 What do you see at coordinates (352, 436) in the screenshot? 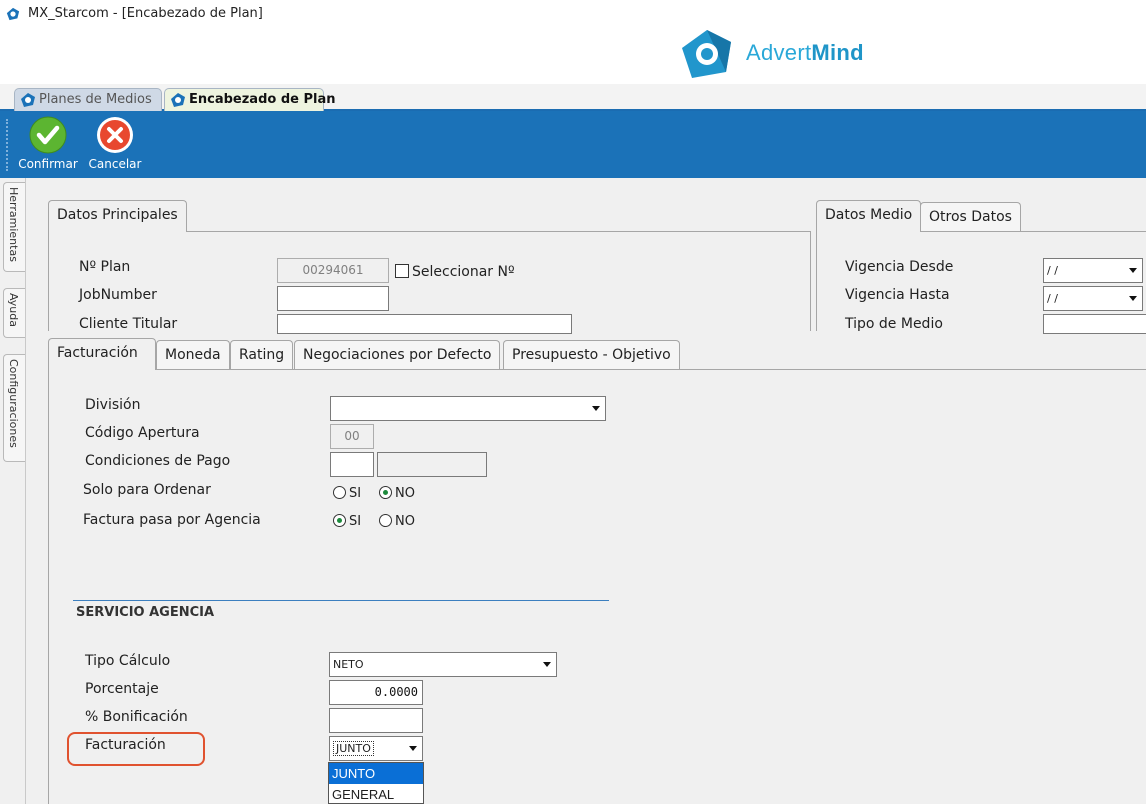
I see `codigo-apertura-field: 00` at bounding box center [352, 436].